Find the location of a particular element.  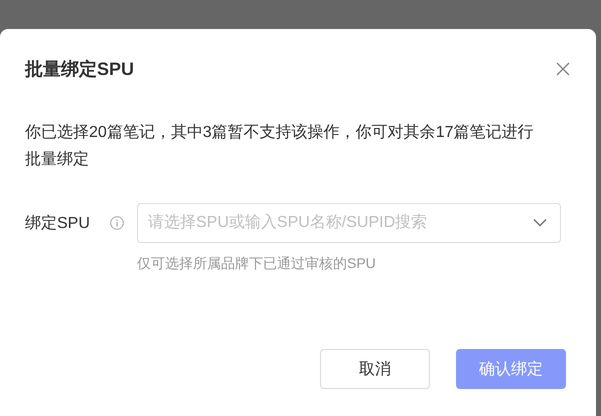

cancel-button: 取消 is located at coordinates (375, 369).